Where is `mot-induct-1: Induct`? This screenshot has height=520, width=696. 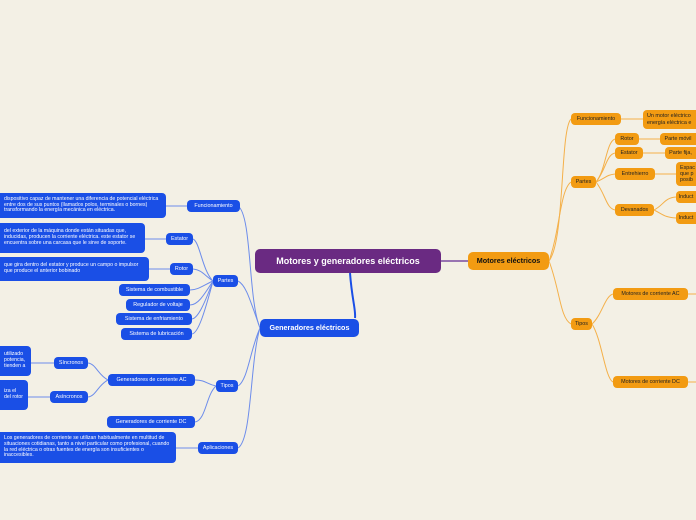
mot-induct-1: Induct is located at coordinates (686, 197).